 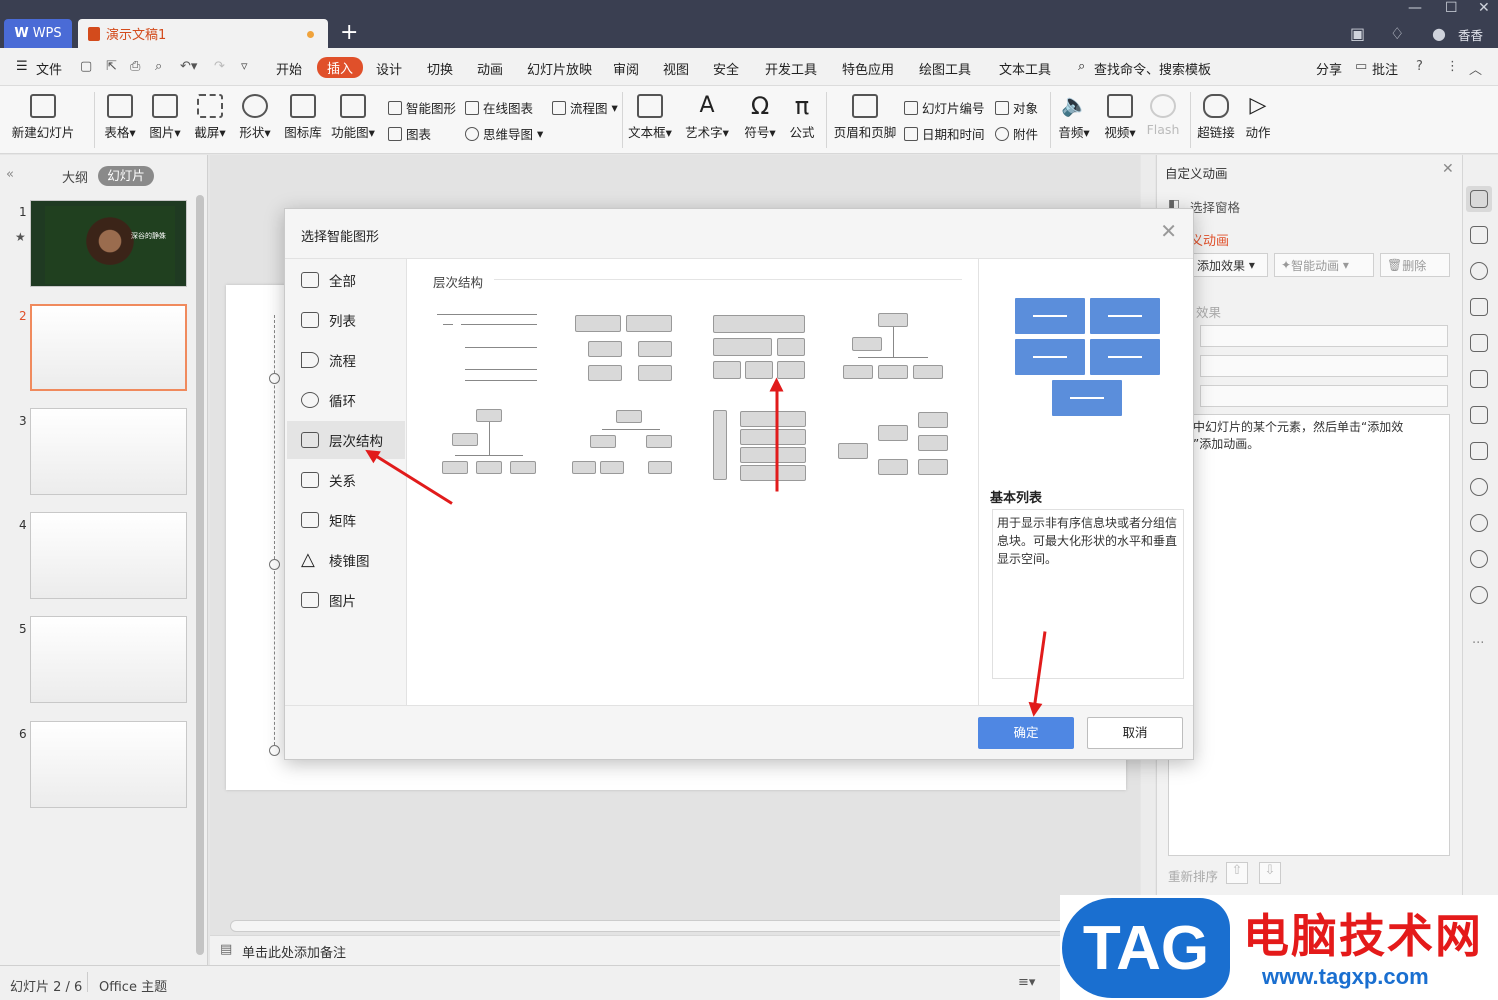 What do you see at coordinates (346, 360) in the screenshot?
I see `category-process: 流程` at bounding box center [346, 360].